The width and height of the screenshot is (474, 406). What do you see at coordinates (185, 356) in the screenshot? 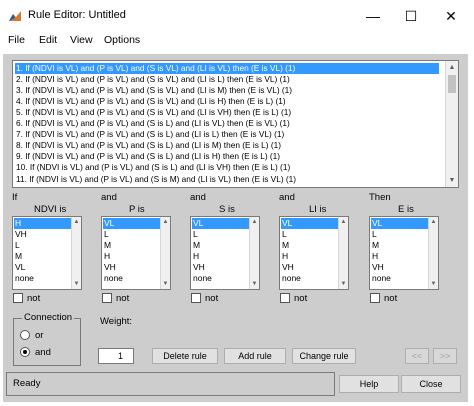
I see `delete-rule-button: Delete rule` at bounding box center [185, 356].